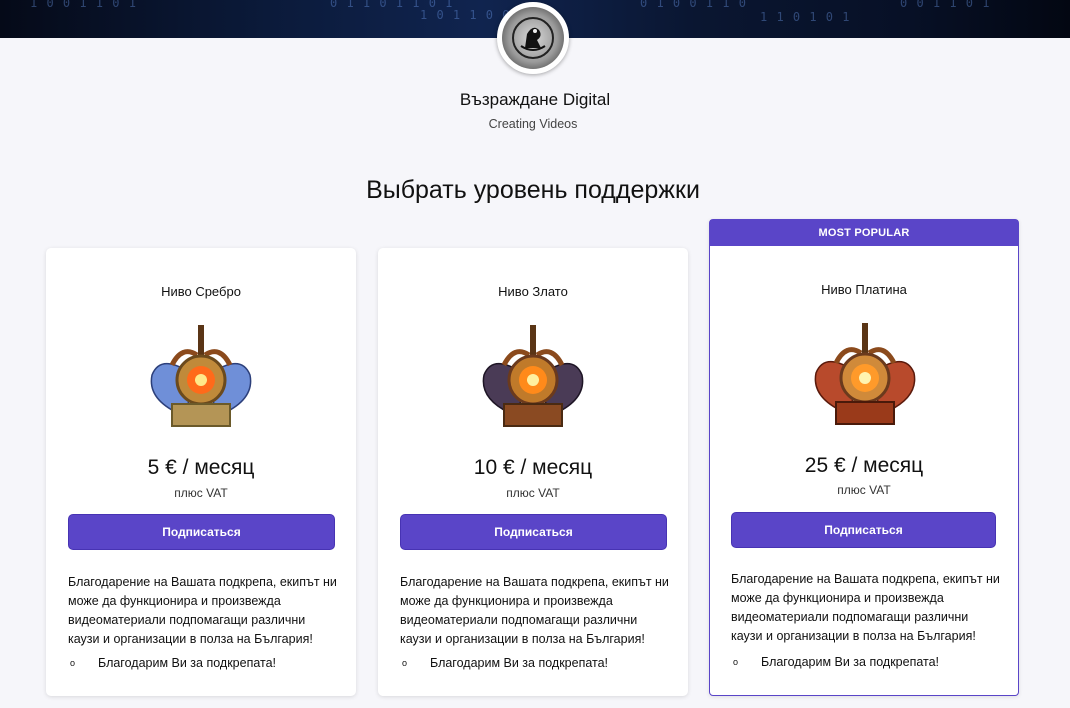 The image size is (1070, 708). What do you see at coordinates (535, 99) in the screenshot?
I see `creator-name: Възраждане Digital` at bounding box center [535, 99].